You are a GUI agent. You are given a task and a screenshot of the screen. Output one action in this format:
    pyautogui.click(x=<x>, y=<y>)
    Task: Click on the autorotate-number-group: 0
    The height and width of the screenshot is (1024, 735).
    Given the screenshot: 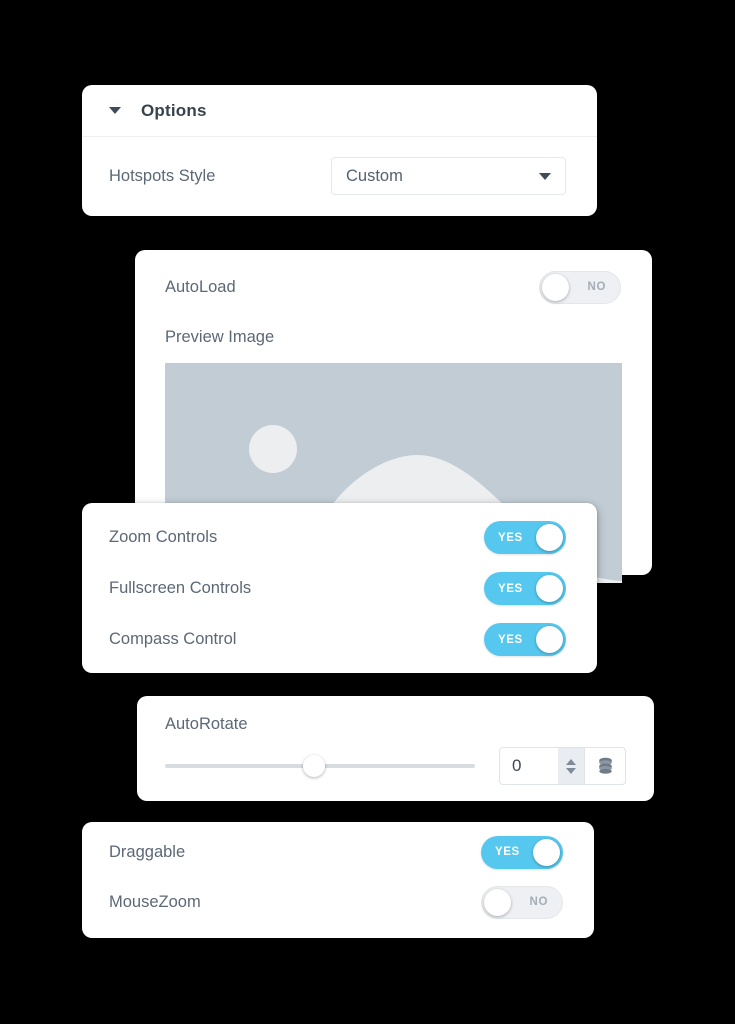 What is the action you would take?
    pyautogui.click(x=562, y=766)
    